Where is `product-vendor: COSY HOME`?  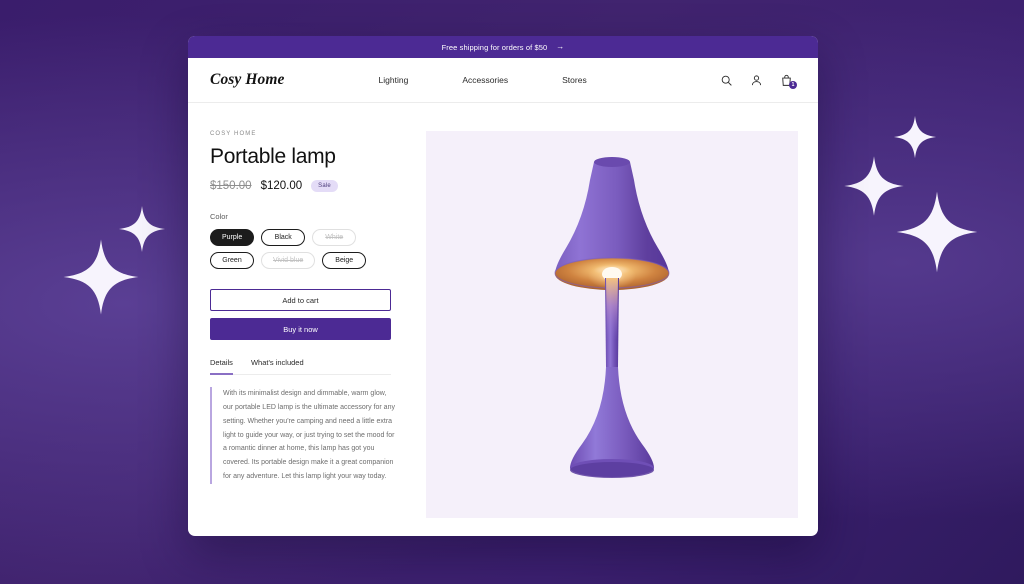
product-vendor: COSY HOME is located at coordinates (233, 134).